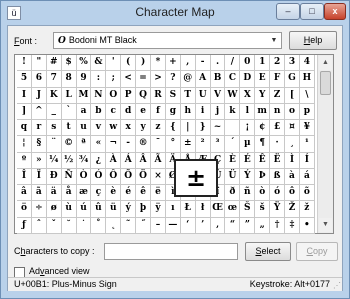 This screenshot has width=350, height=299. I want to click on character-cell: ˚, so click(99, 225).